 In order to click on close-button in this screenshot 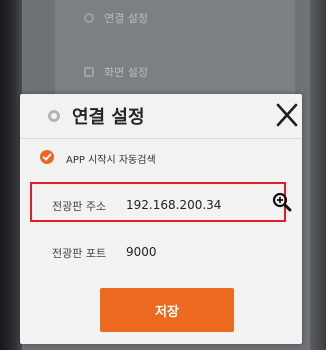, I will do `click(287, 115)`.